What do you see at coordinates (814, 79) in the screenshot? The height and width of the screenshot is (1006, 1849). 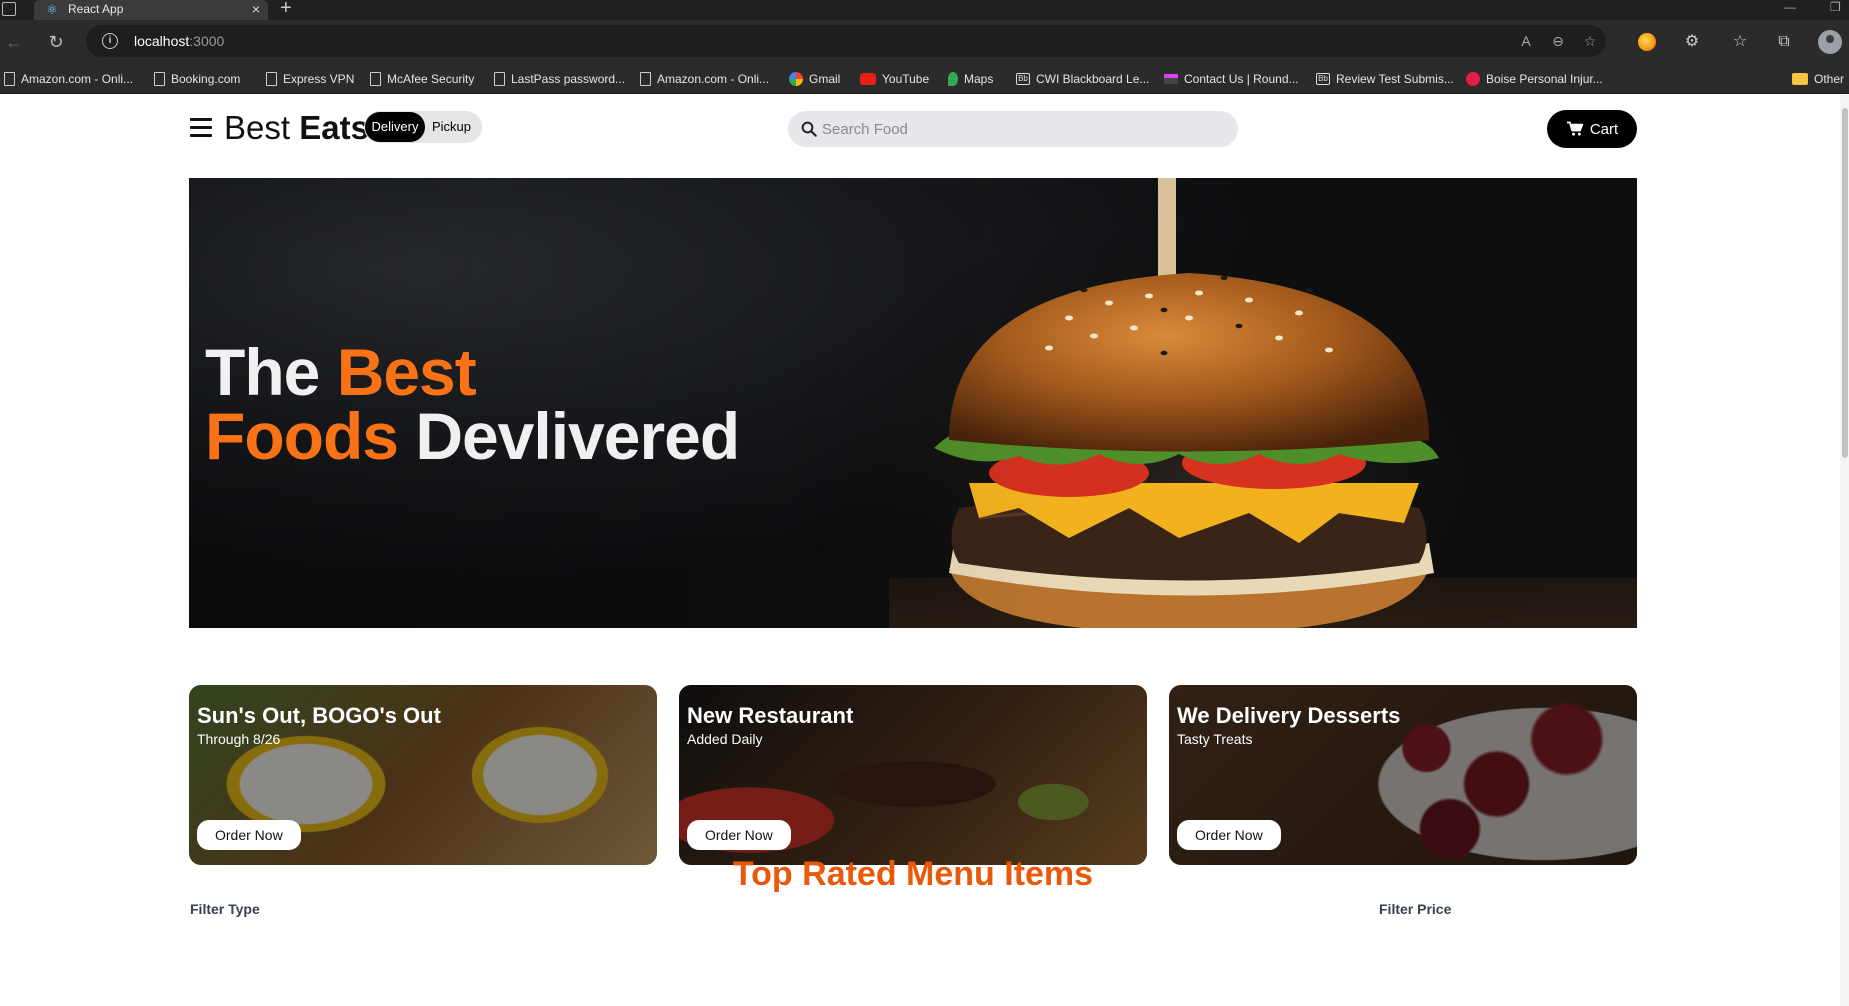 I see `bookmark-item: Gmail` at bounding box center [814, 79].